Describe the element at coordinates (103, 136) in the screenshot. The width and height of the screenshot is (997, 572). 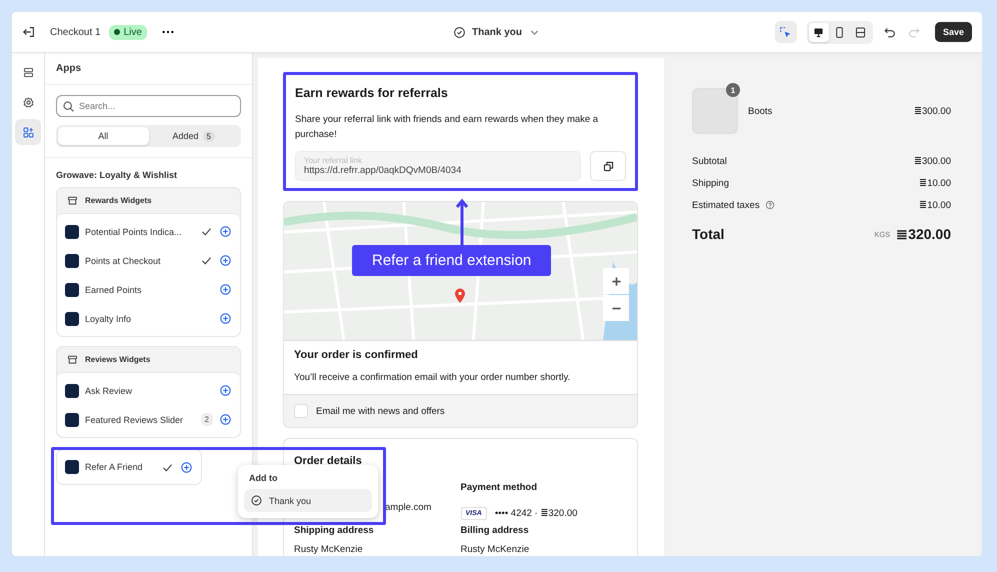
I see `filter-tab: All` at that location.